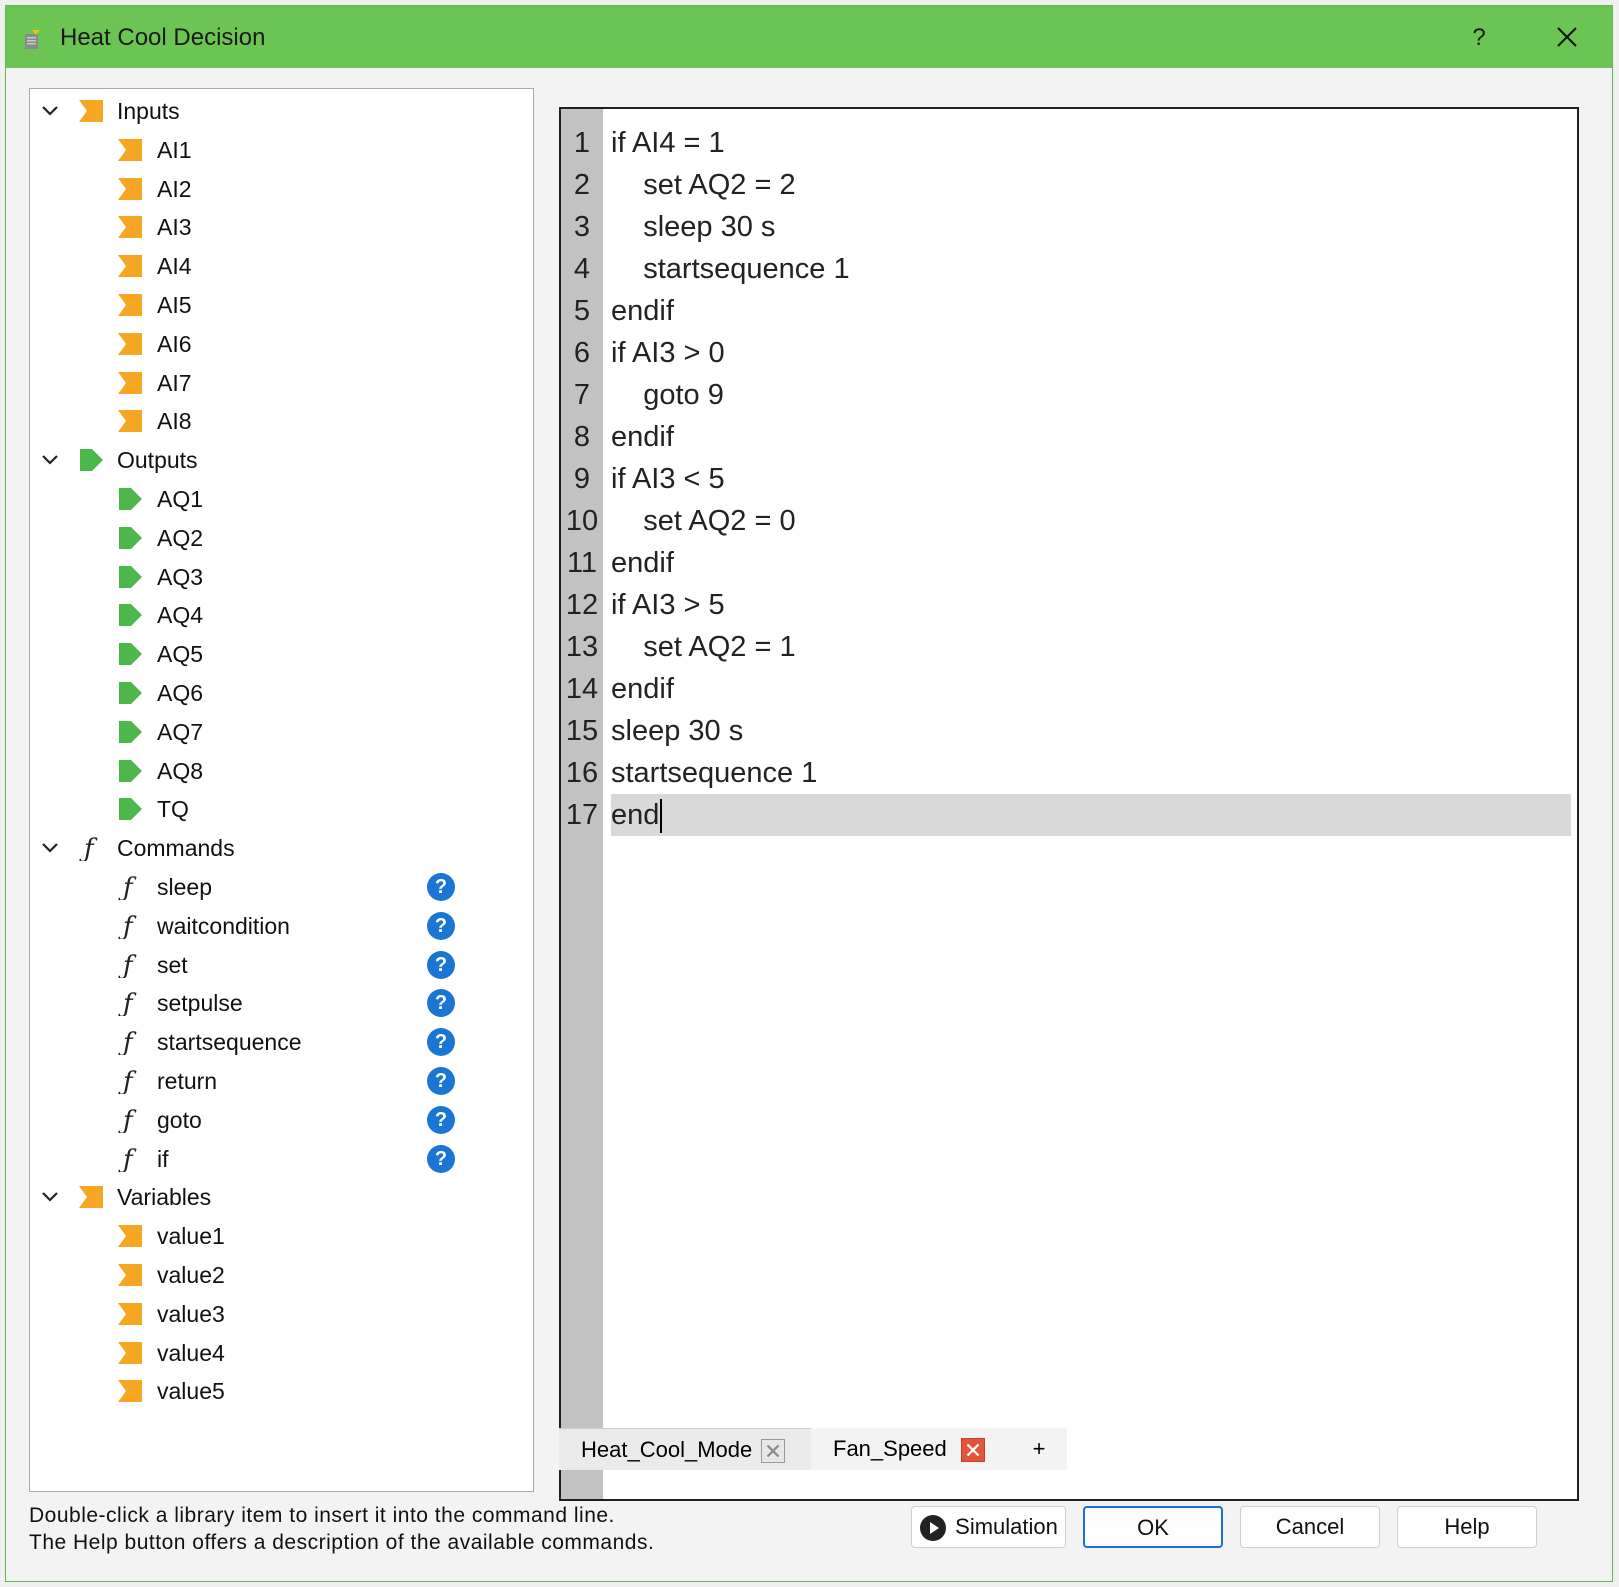 The height and width of the screenshot is (1587, 1619). What do you see at coordinates (582, 437) in the screenshot?
I see `line-number: 8` at bounding box center [582, 437].